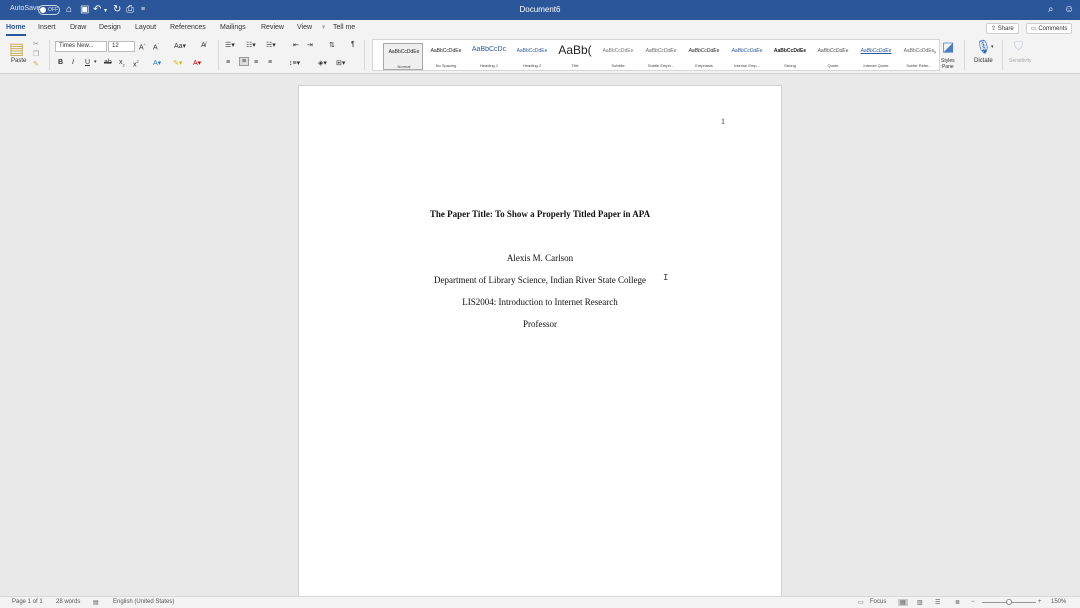  I want to click on shading-icon: ◈▾, so click(322, 63).